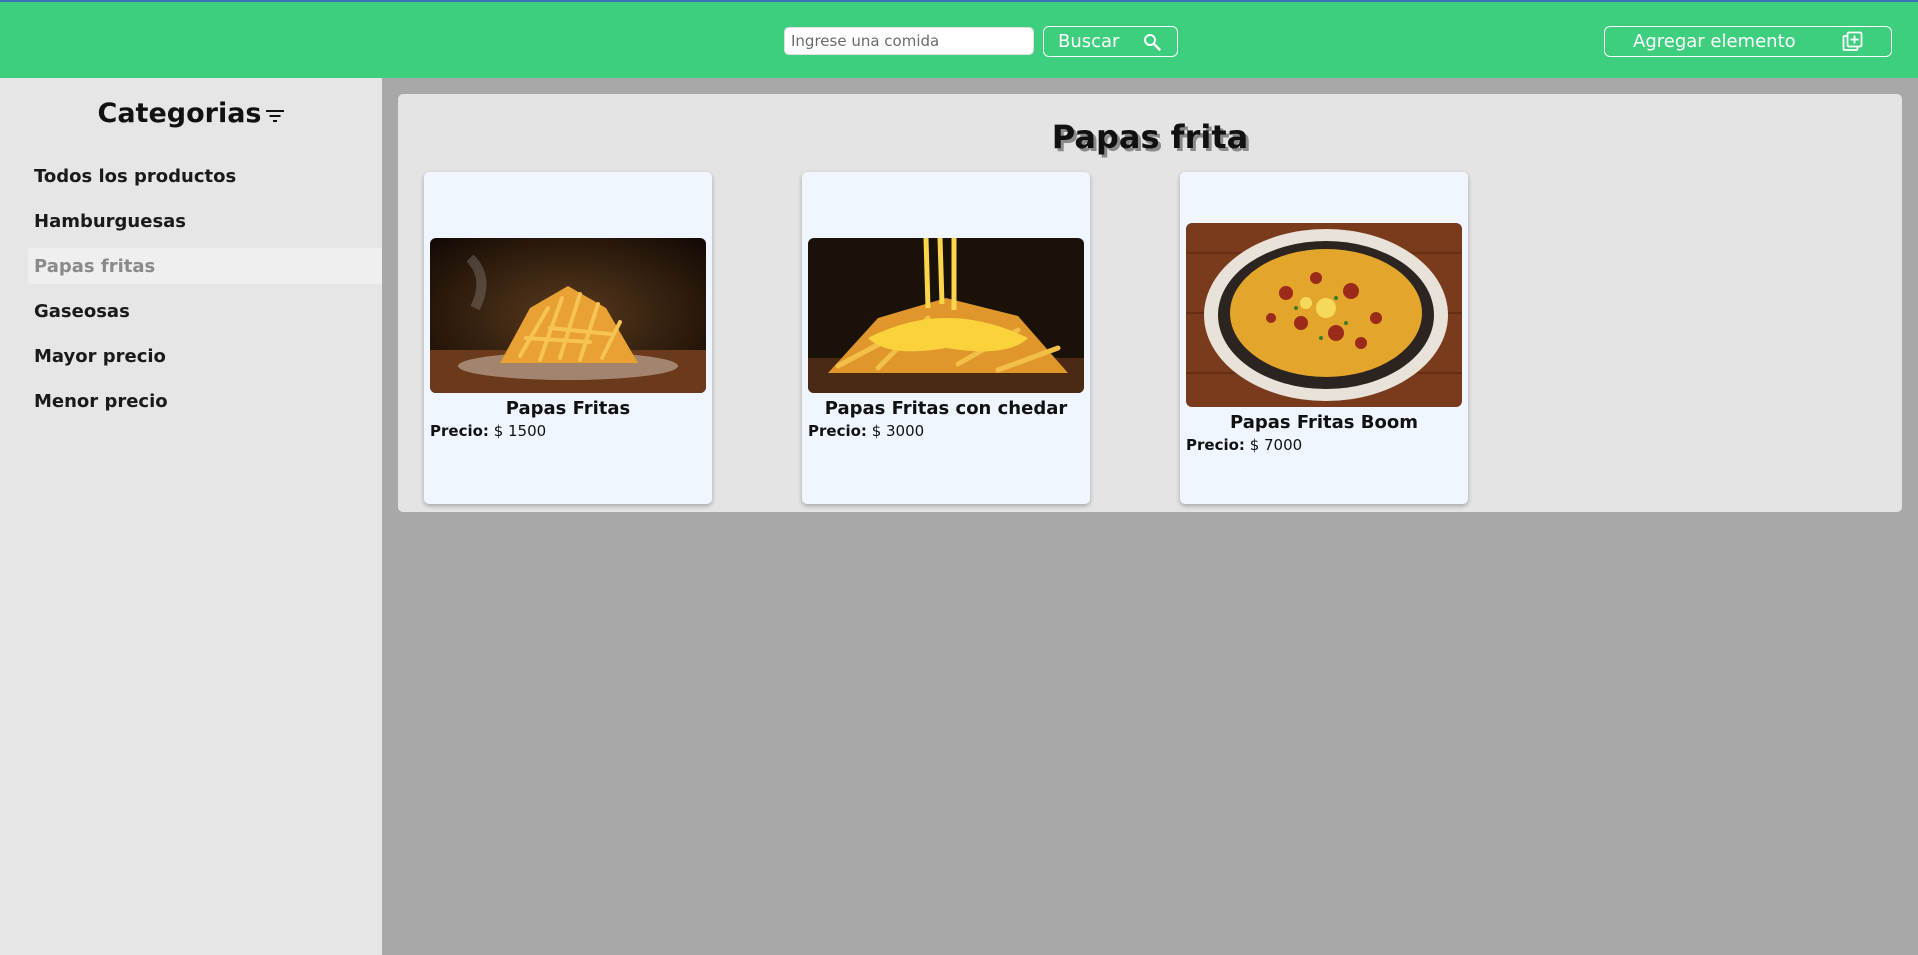 This screenshot has height=955, width=1918. What do you see at coordinates (205, 311) in the screenshot?
I see `sidebar-item-gaseosas: Gaseosas` at bounding box center [205, 311].